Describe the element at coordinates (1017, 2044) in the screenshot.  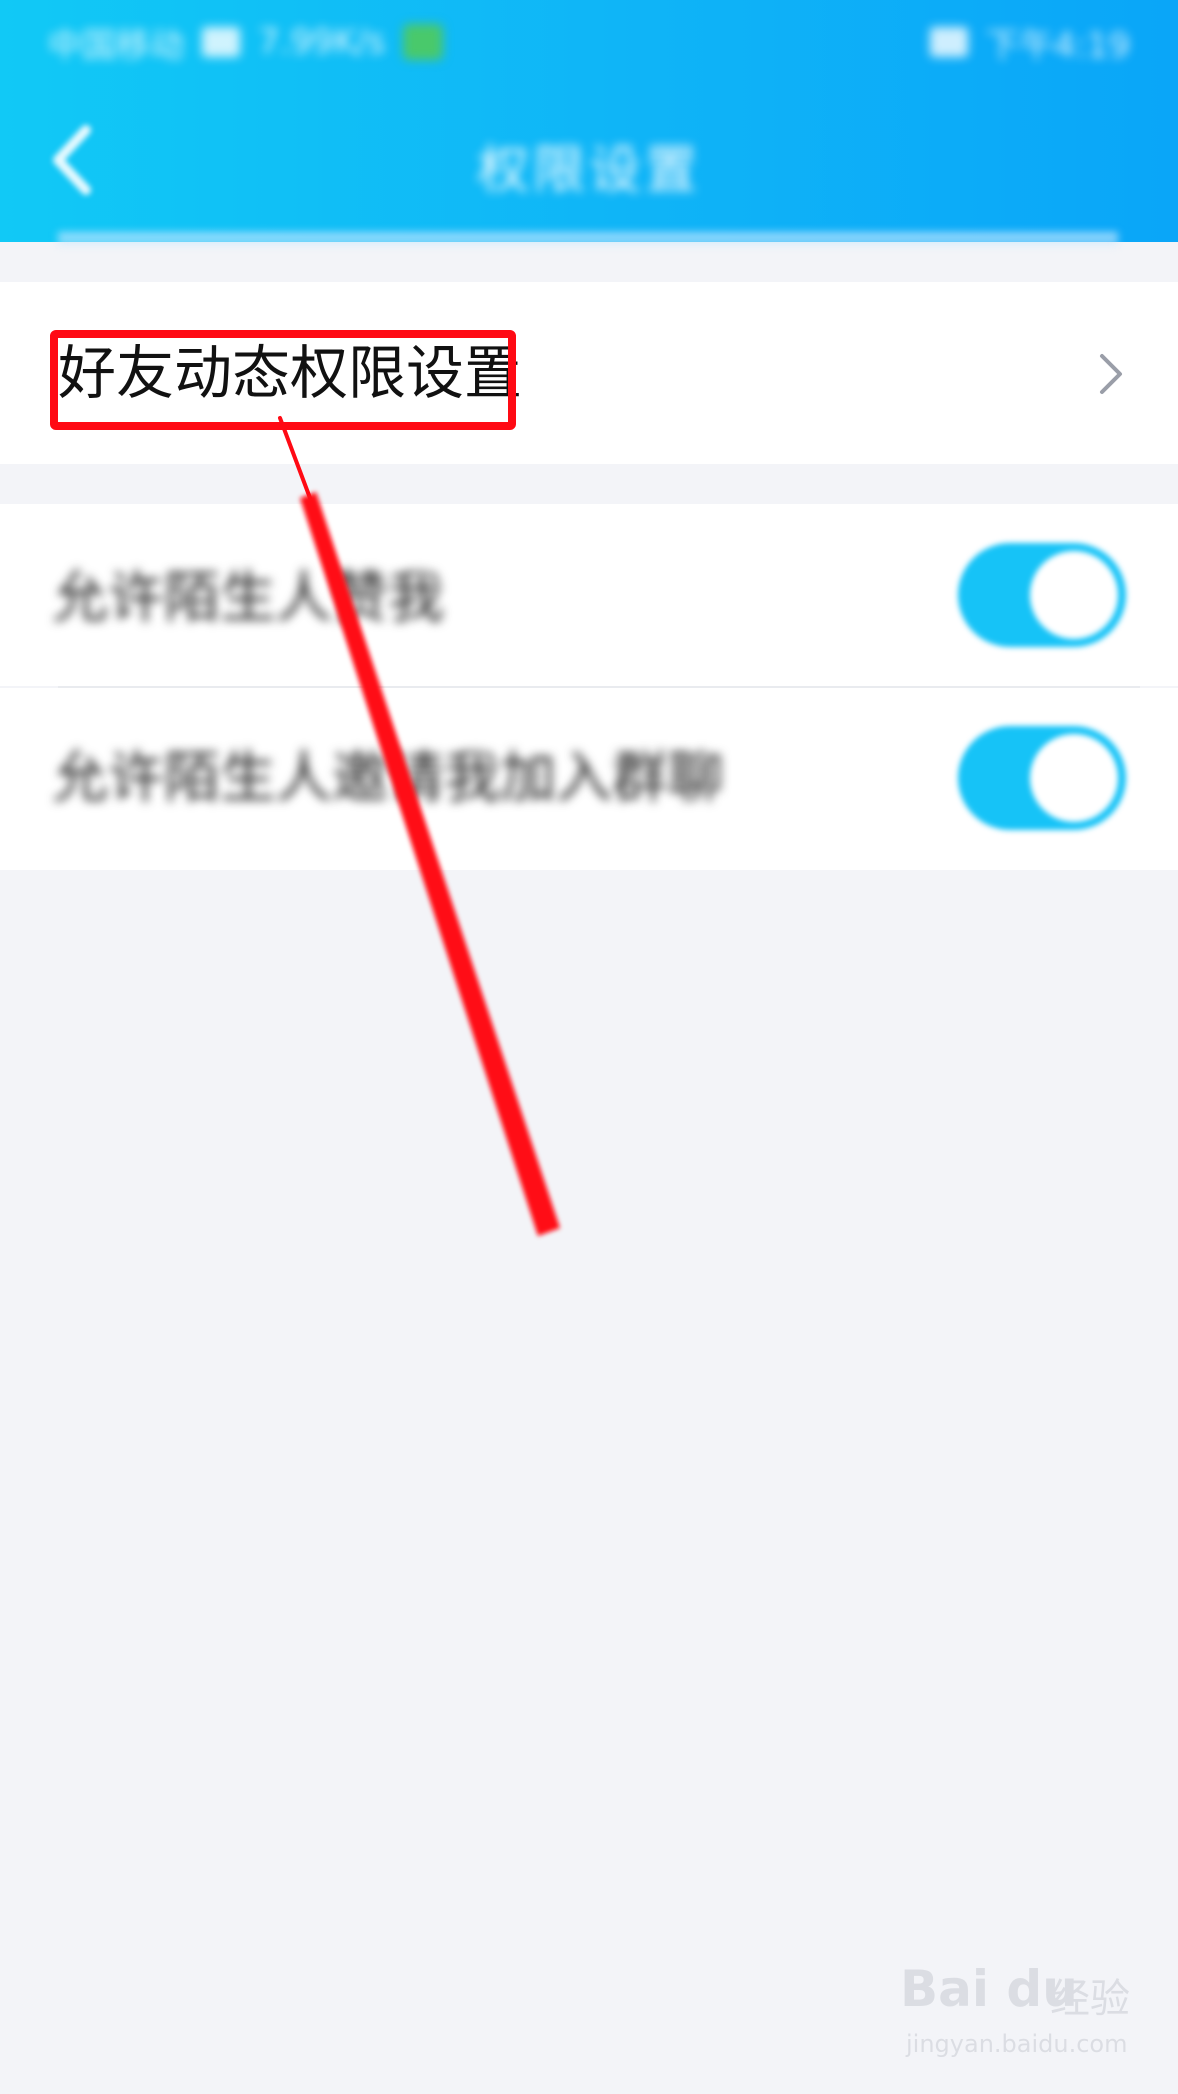
I see `watermark-url: jingyan.baidu.com` at that location.